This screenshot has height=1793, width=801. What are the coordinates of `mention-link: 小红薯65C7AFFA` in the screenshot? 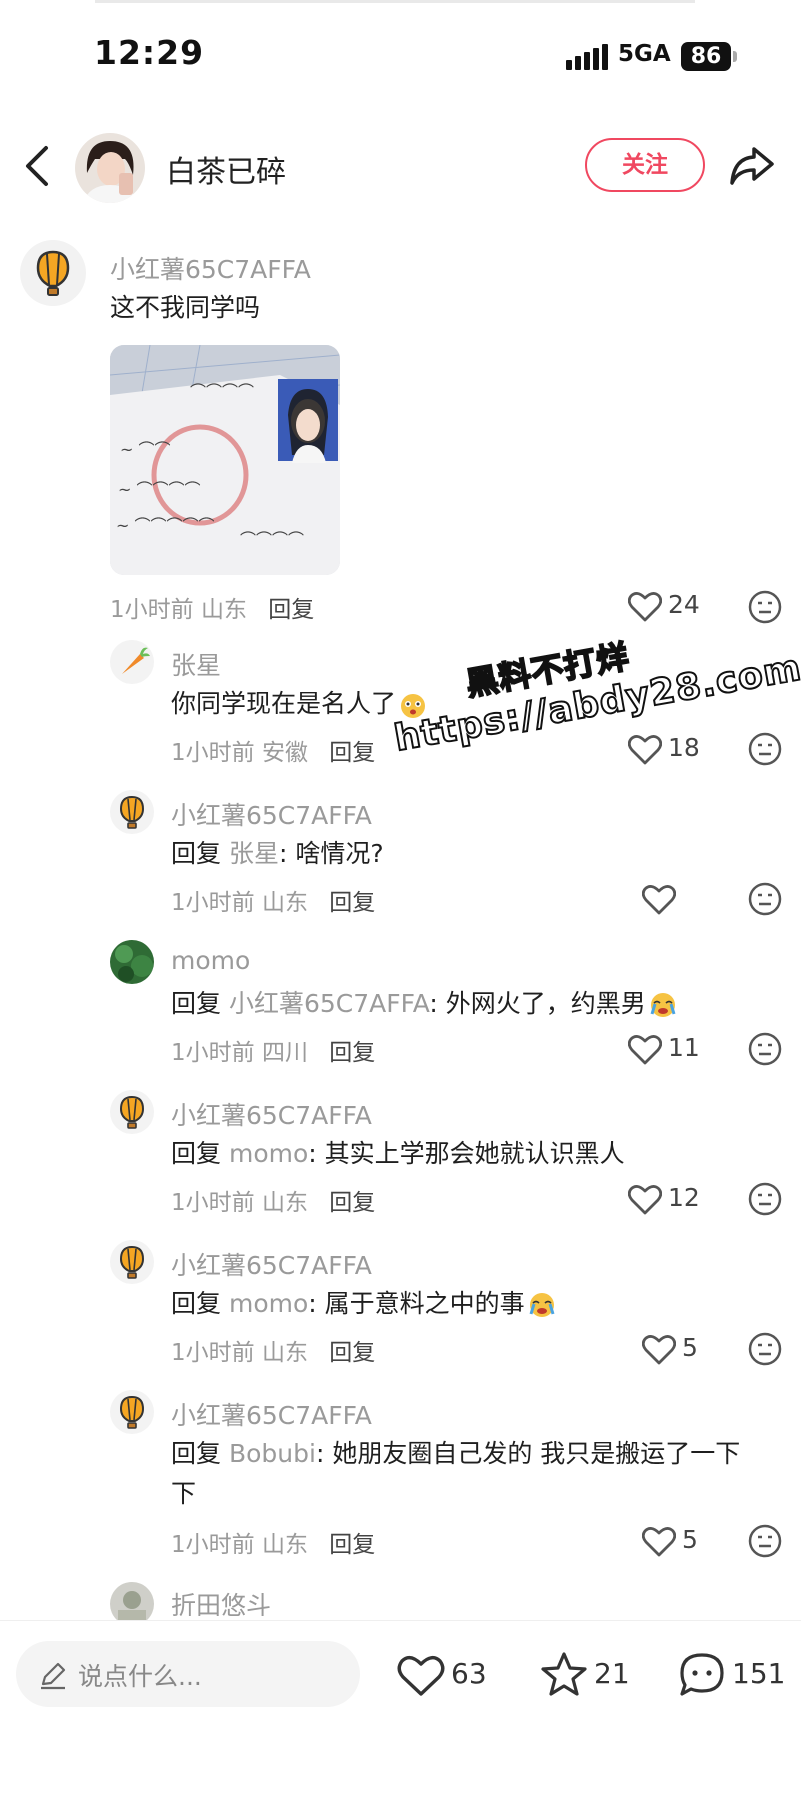 It's located at (329, 1003).